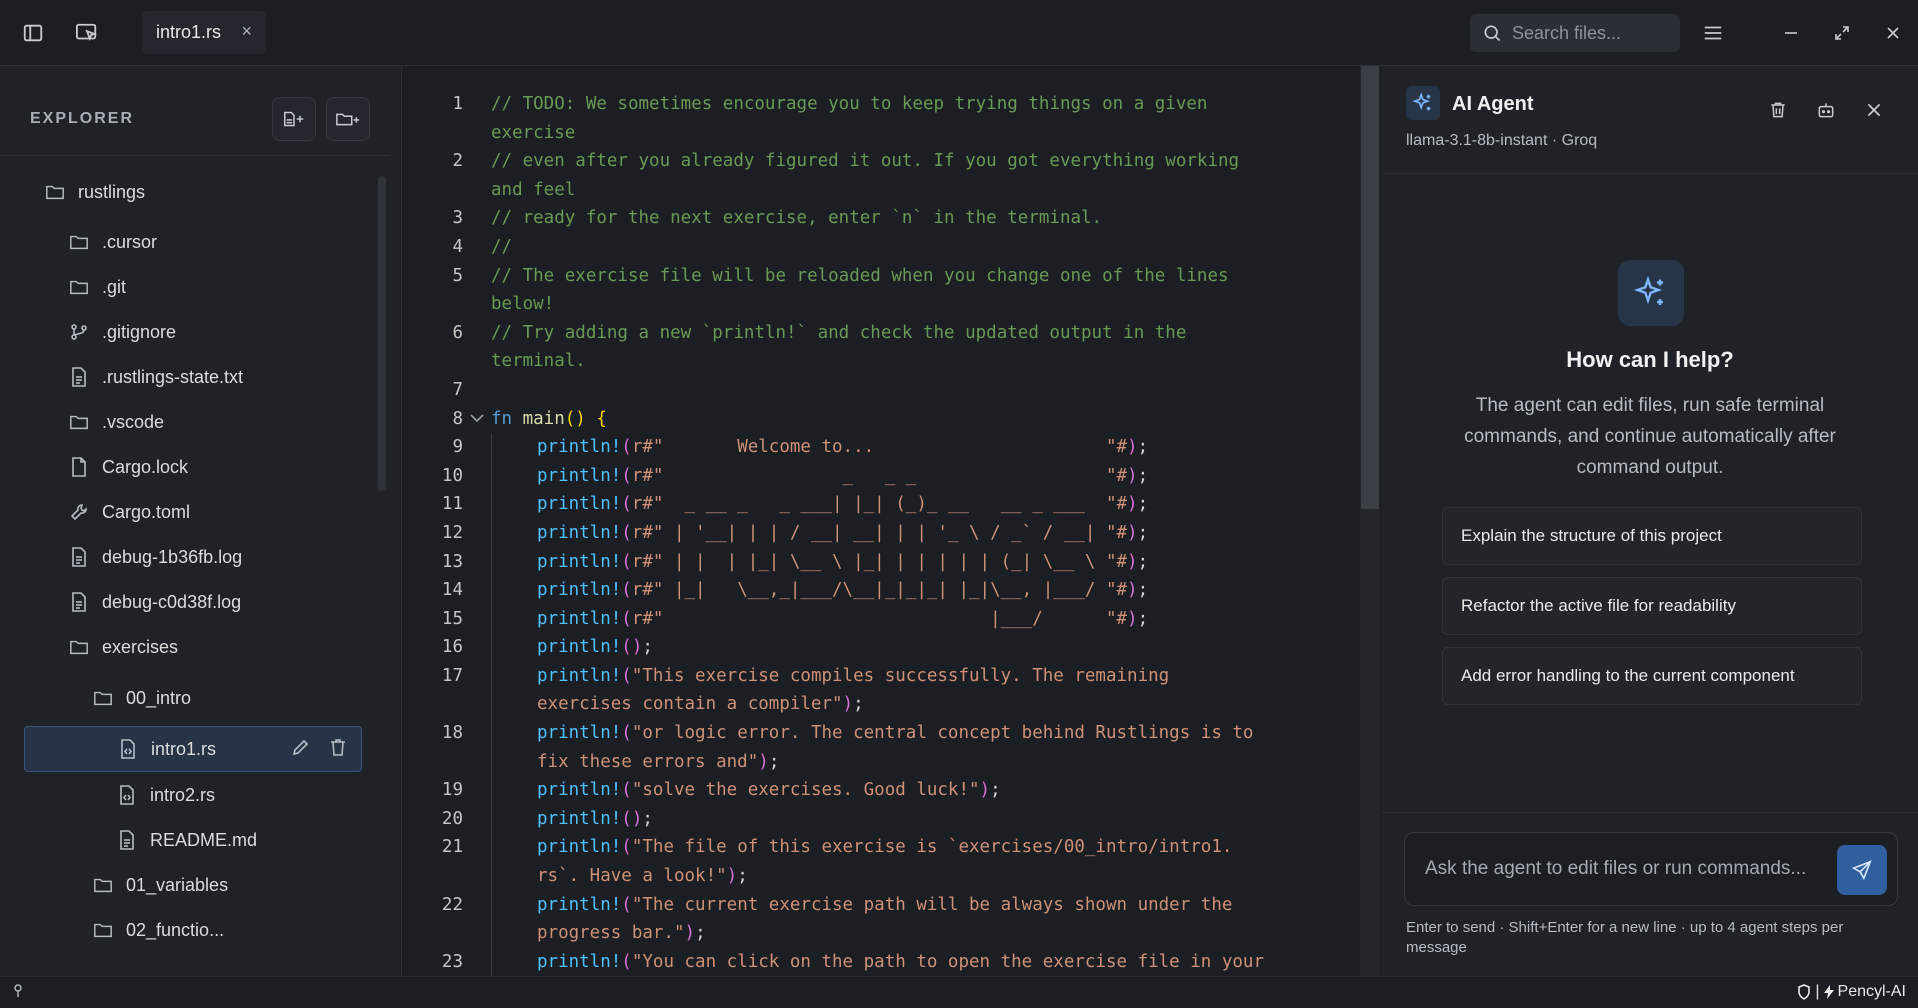  I want to click on new-folder-button, so click(348, 119).